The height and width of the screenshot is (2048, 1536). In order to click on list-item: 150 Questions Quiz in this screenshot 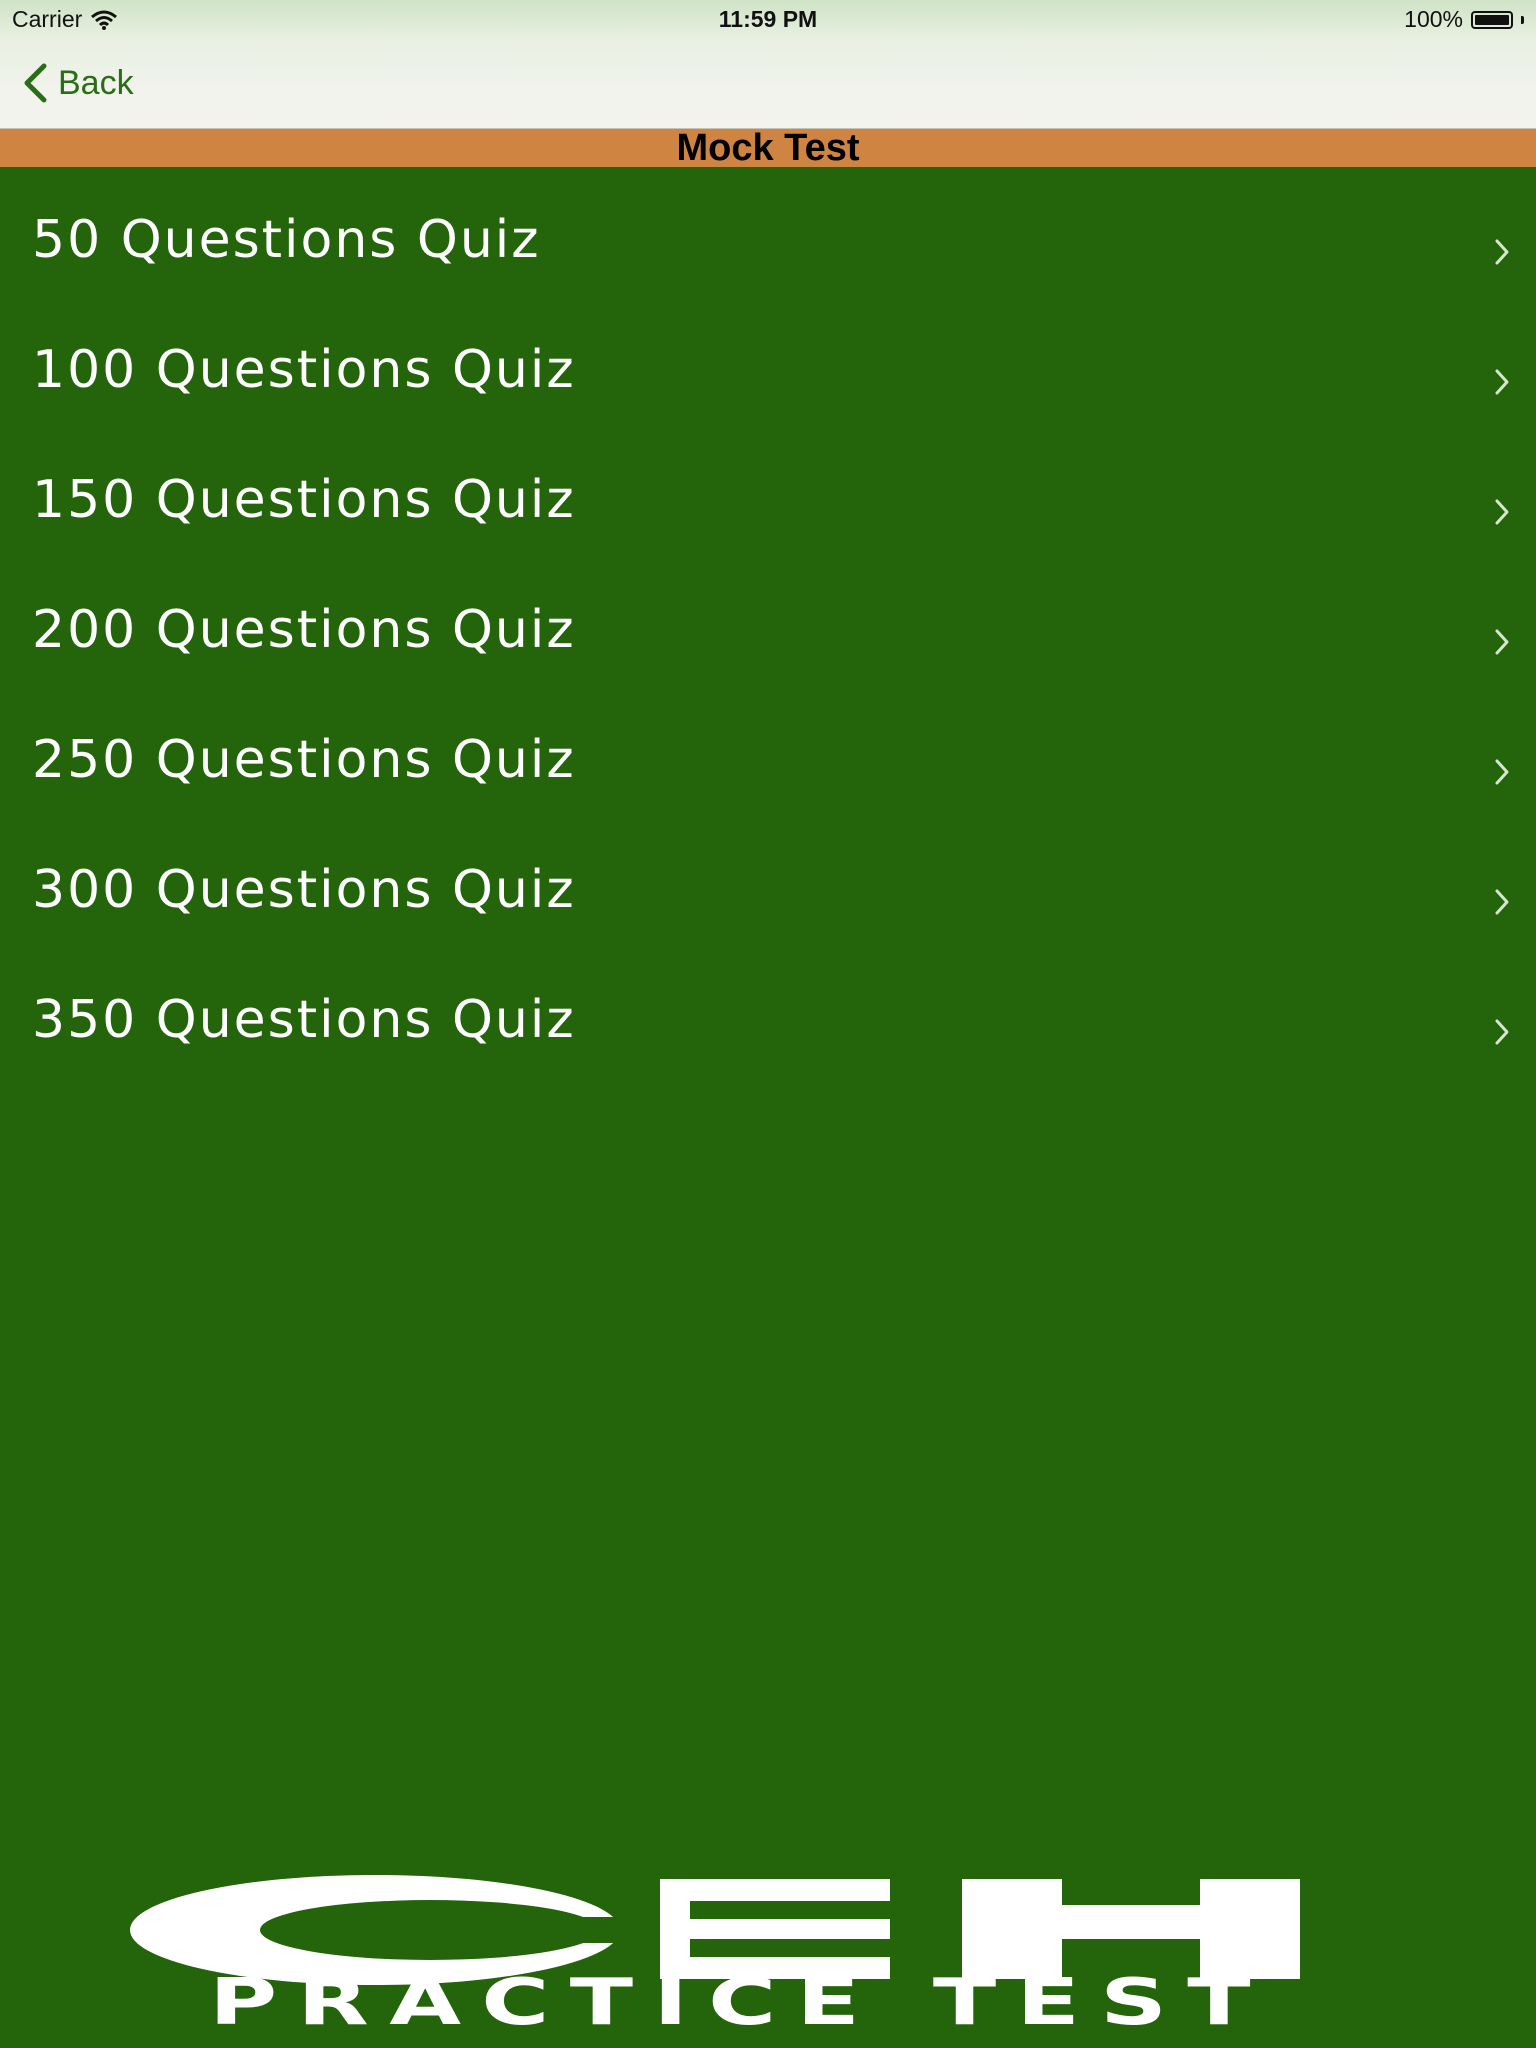, I will do `click(768, 493)`.